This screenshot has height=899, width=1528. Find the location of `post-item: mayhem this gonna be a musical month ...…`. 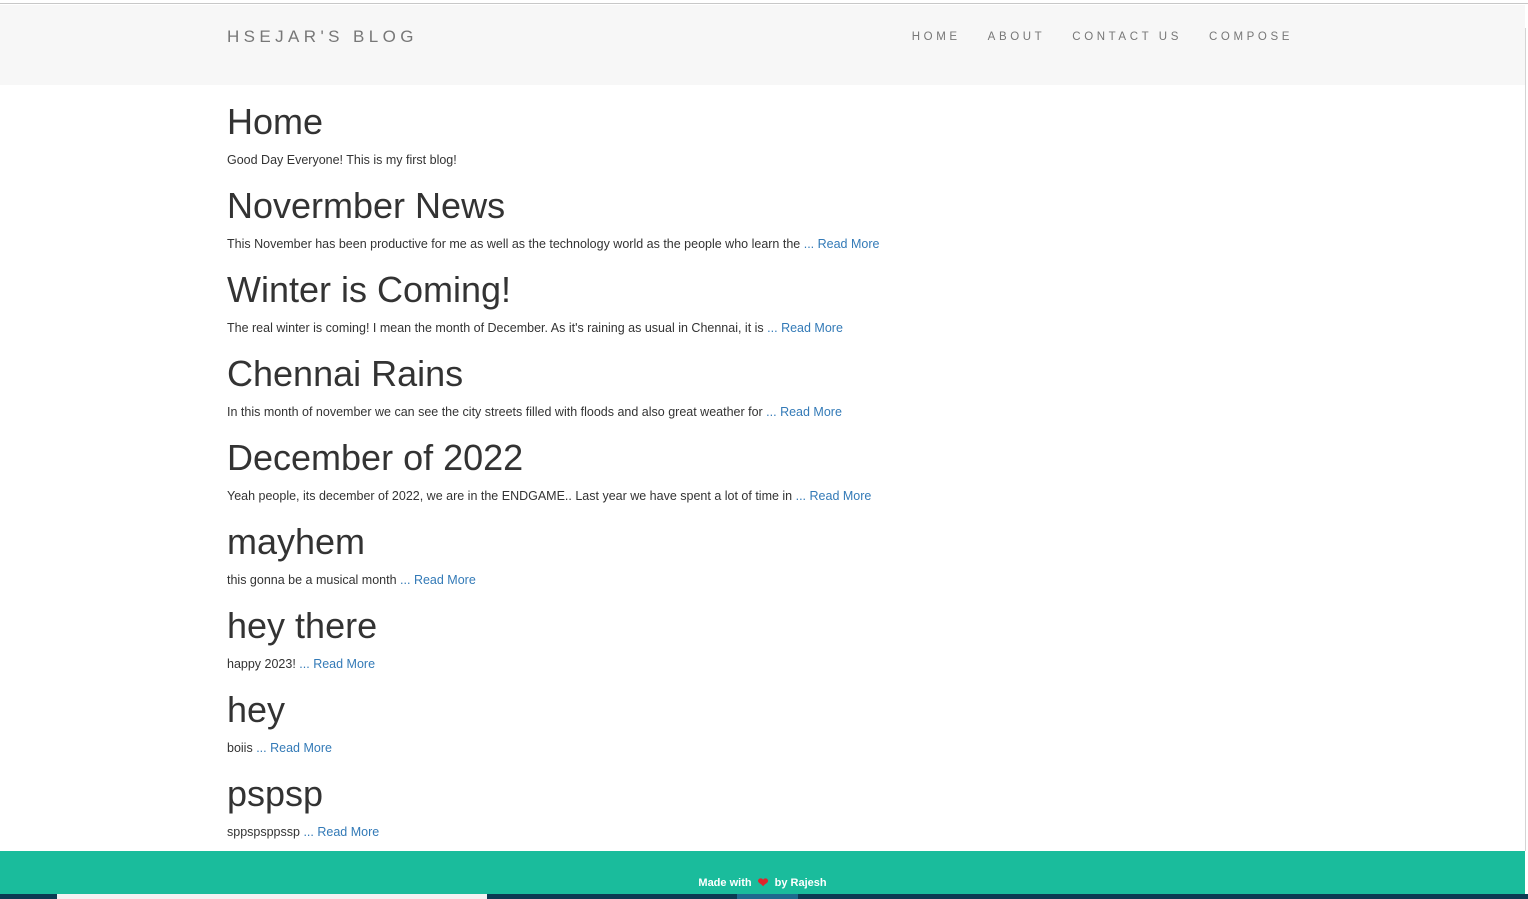

post-item: mayhem this gonna be a musical month ...… is located at coordinates (727, 562).